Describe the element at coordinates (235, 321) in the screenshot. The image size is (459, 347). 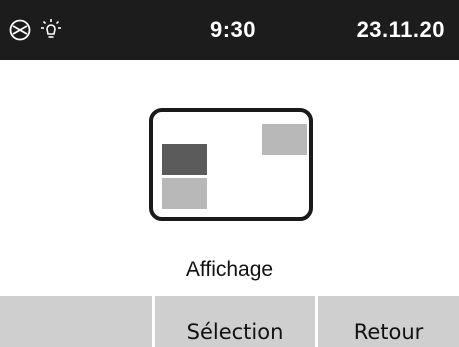
I see `select-button: Sélection` at that location.